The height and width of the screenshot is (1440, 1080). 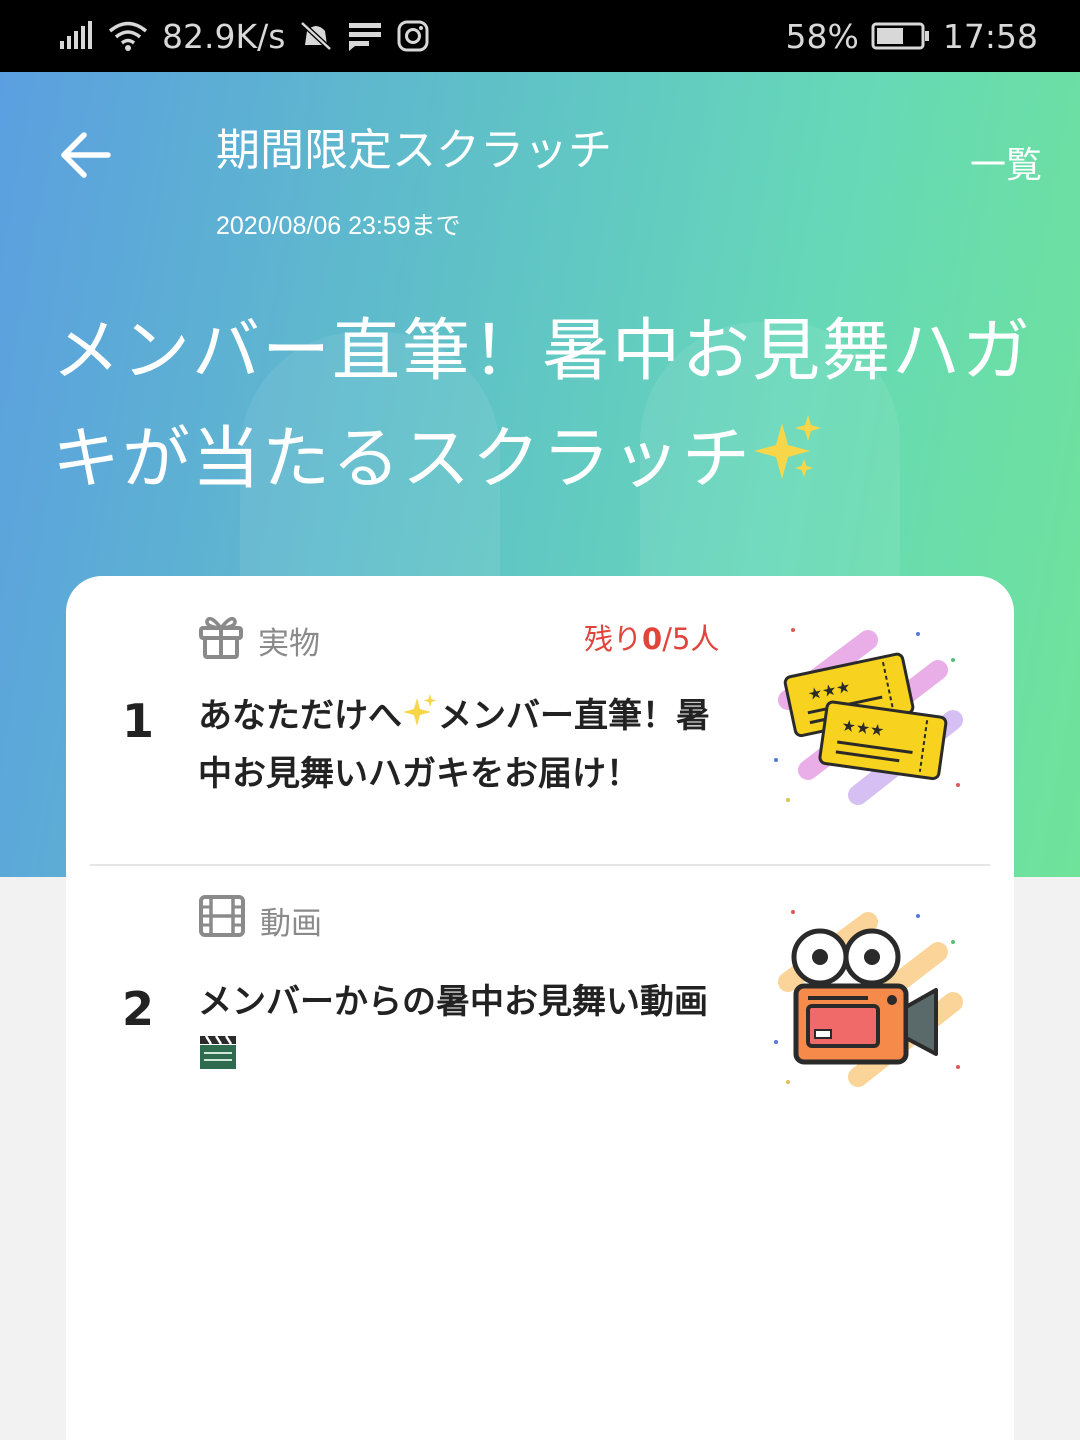 I want to click on prize-type: 実物, so click(x=259, y=640).